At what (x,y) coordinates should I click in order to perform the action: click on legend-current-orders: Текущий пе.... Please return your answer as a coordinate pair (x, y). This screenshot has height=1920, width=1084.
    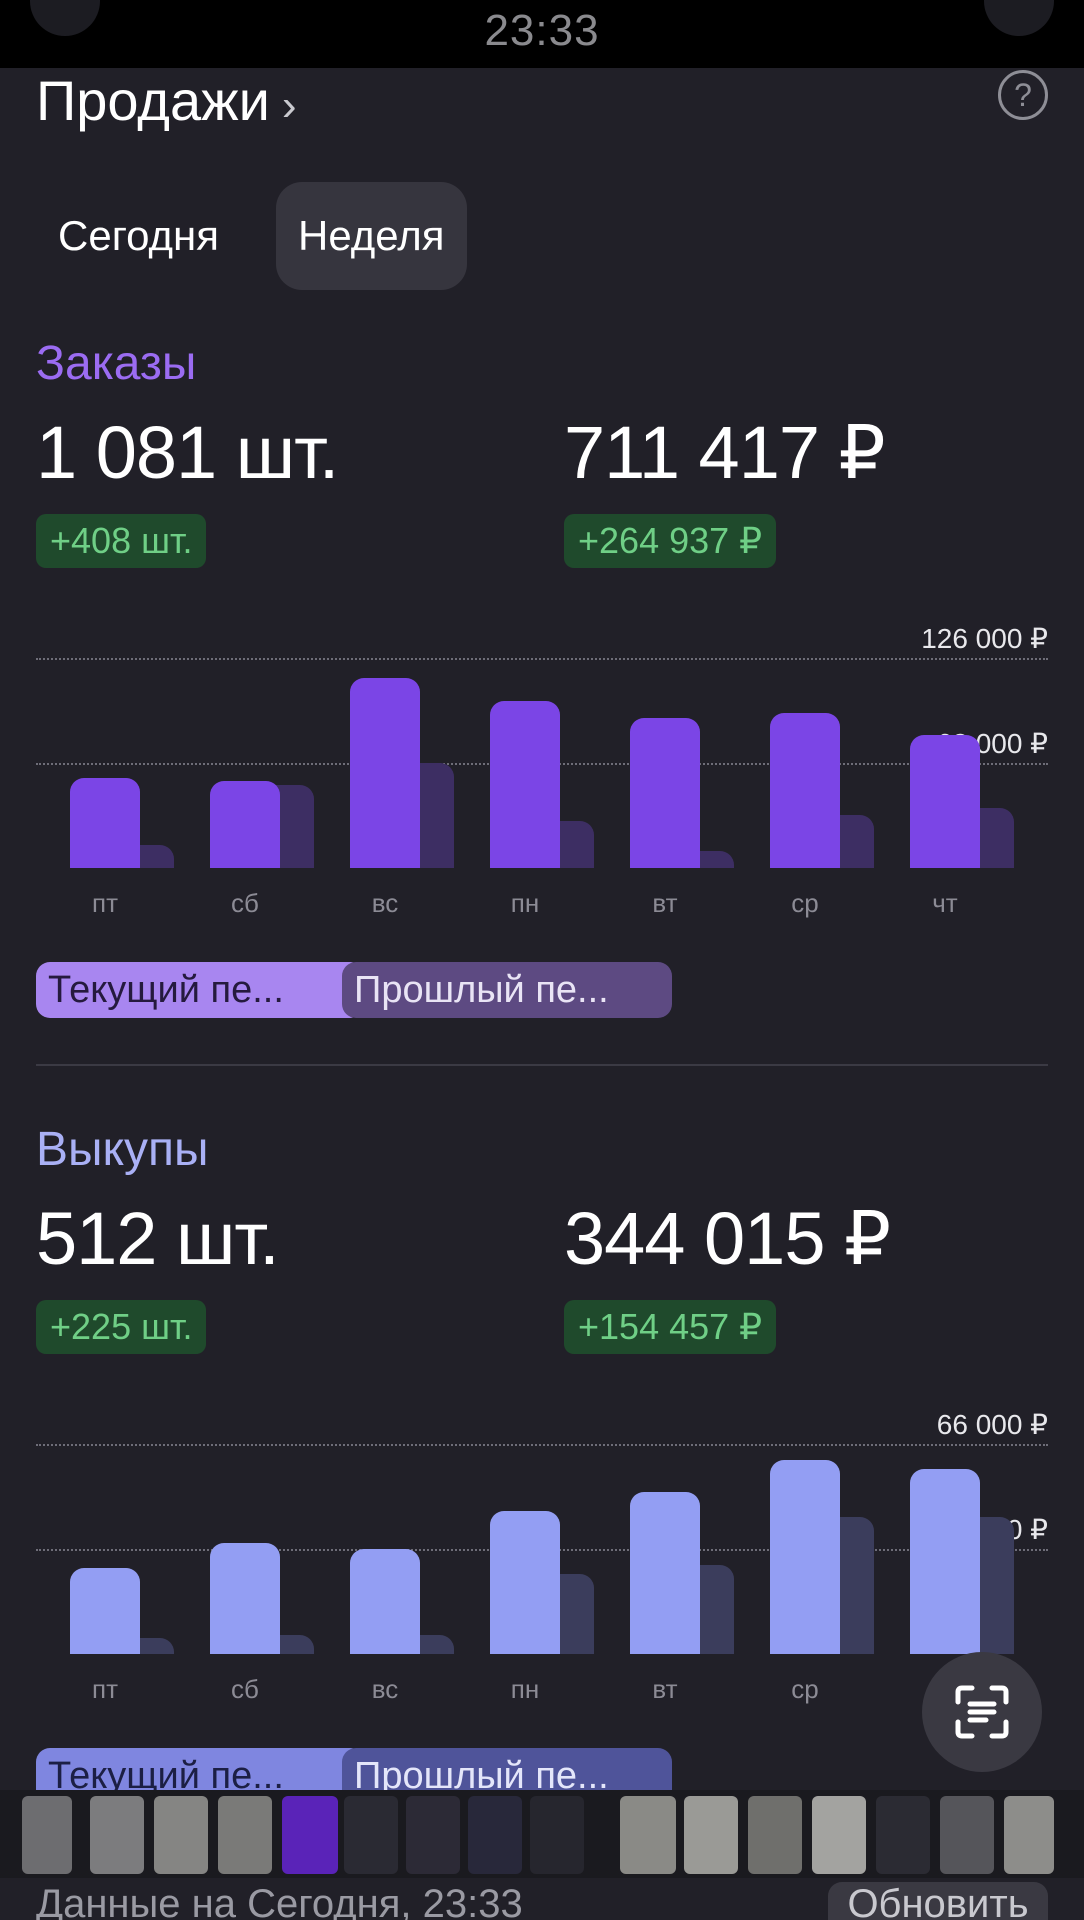
    Looking at the image, I should click on (200, 990).